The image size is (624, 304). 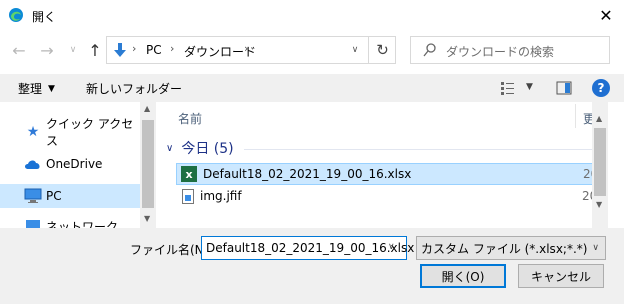 I want to click on sidebar-item-label: ネットワーク, so click(x=82, y=224).